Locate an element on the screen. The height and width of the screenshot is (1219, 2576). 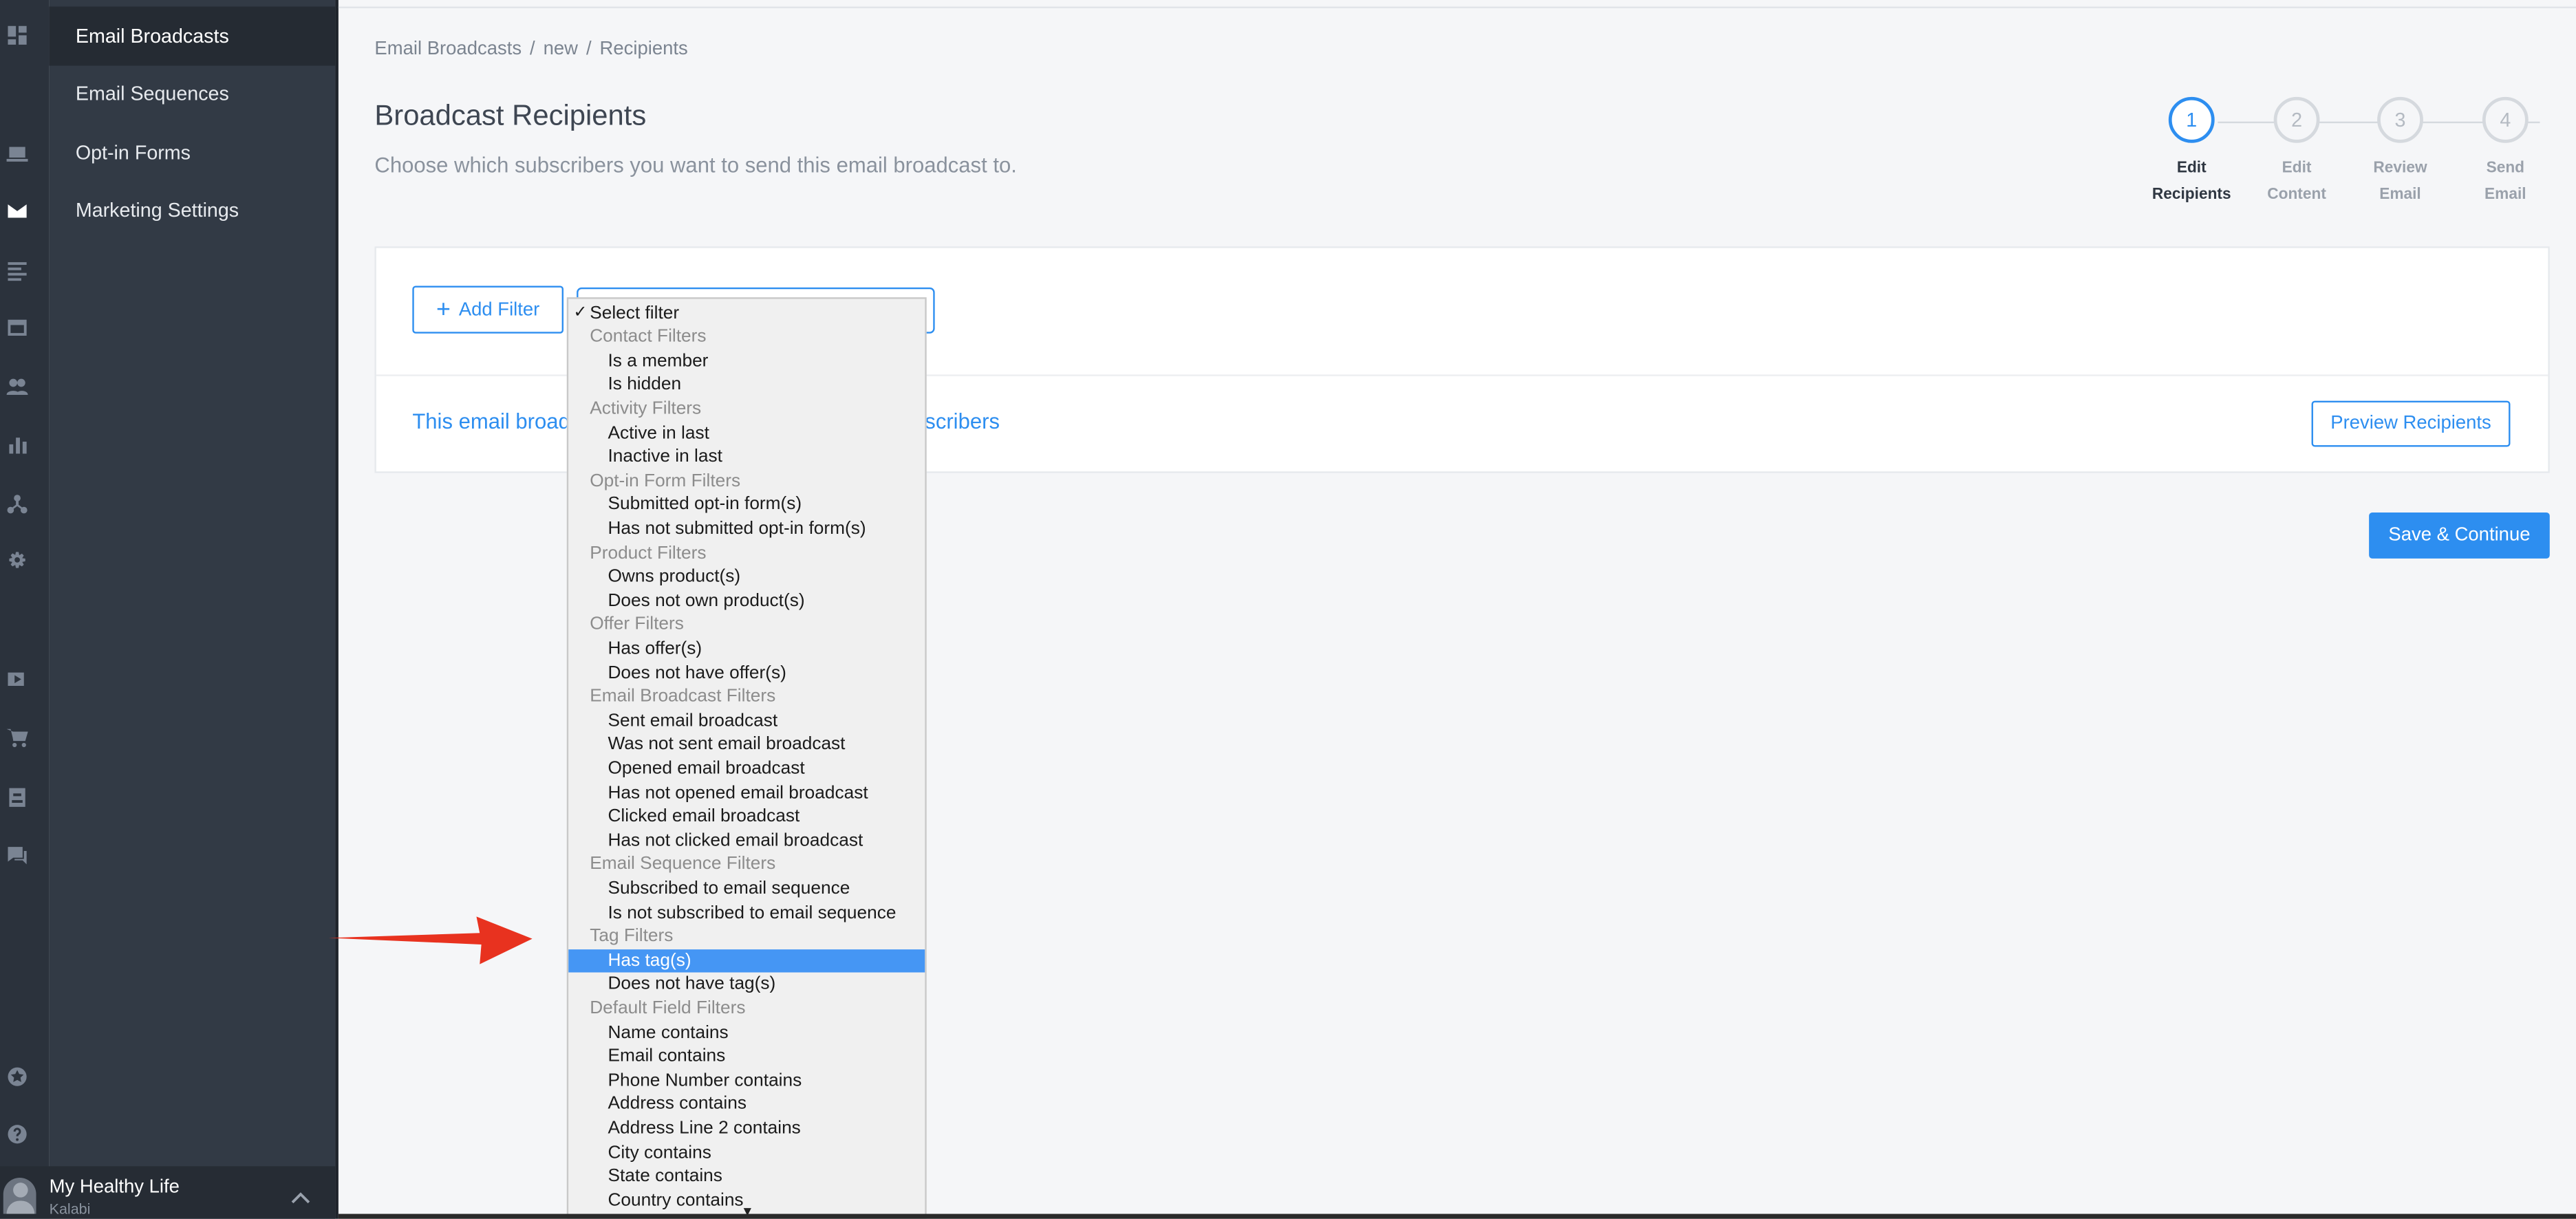
step-1-circle: 1 is located at coordinates (2191, 120).